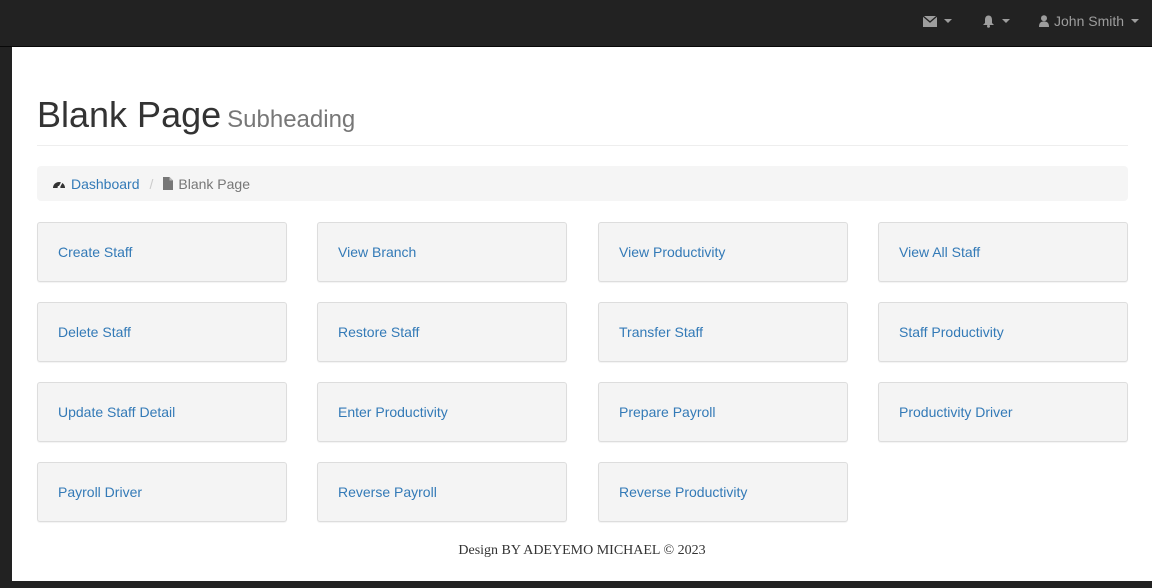 Image resolution: width=1152 pixels, height=588 pixels. I want to click on tile-label: Delete Staff, so click(94, 332).